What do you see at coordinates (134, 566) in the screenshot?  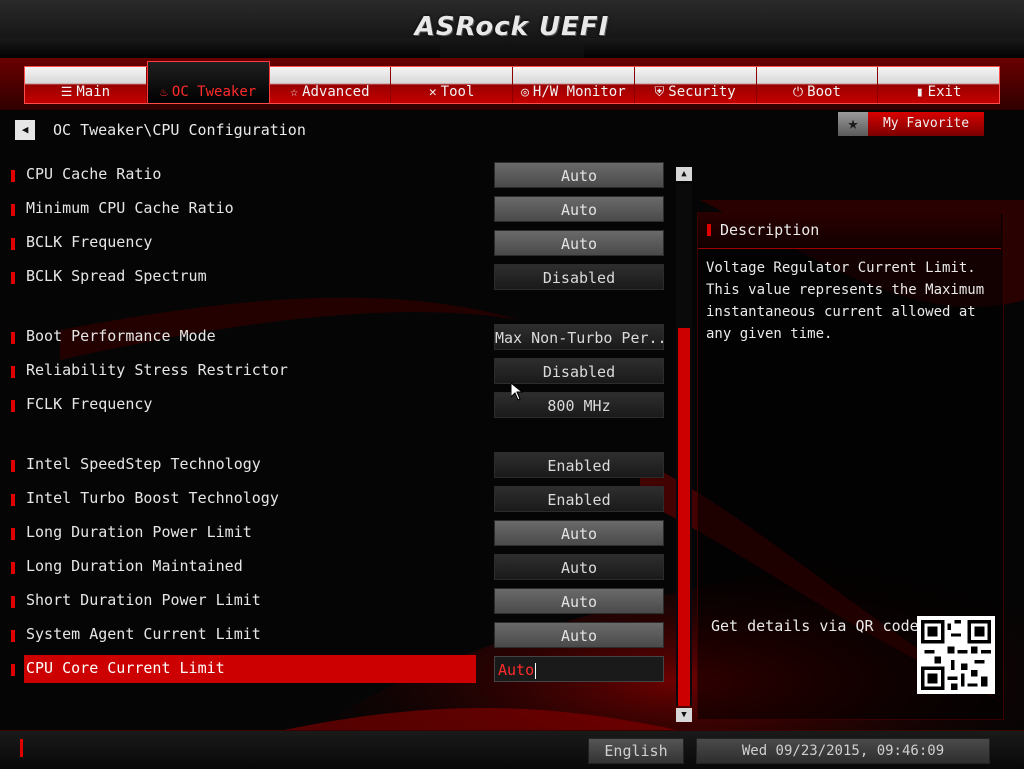 I see `setting-label: Long Duration Maintained` at bounding box center [134, 566].